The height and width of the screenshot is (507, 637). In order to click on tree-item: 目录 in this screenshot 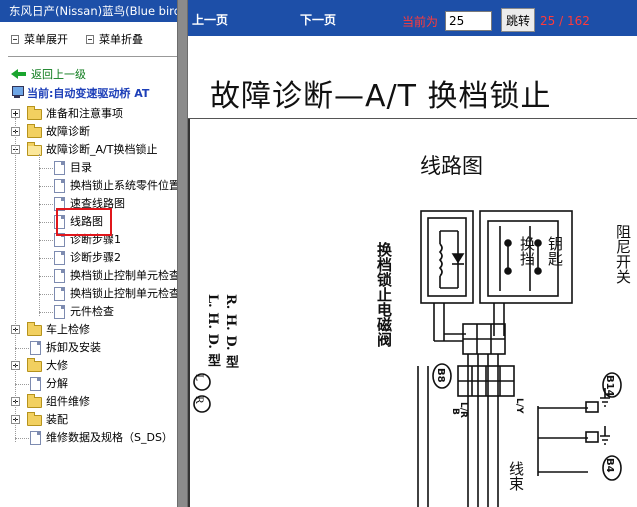, I will do `click(88, 168)`.